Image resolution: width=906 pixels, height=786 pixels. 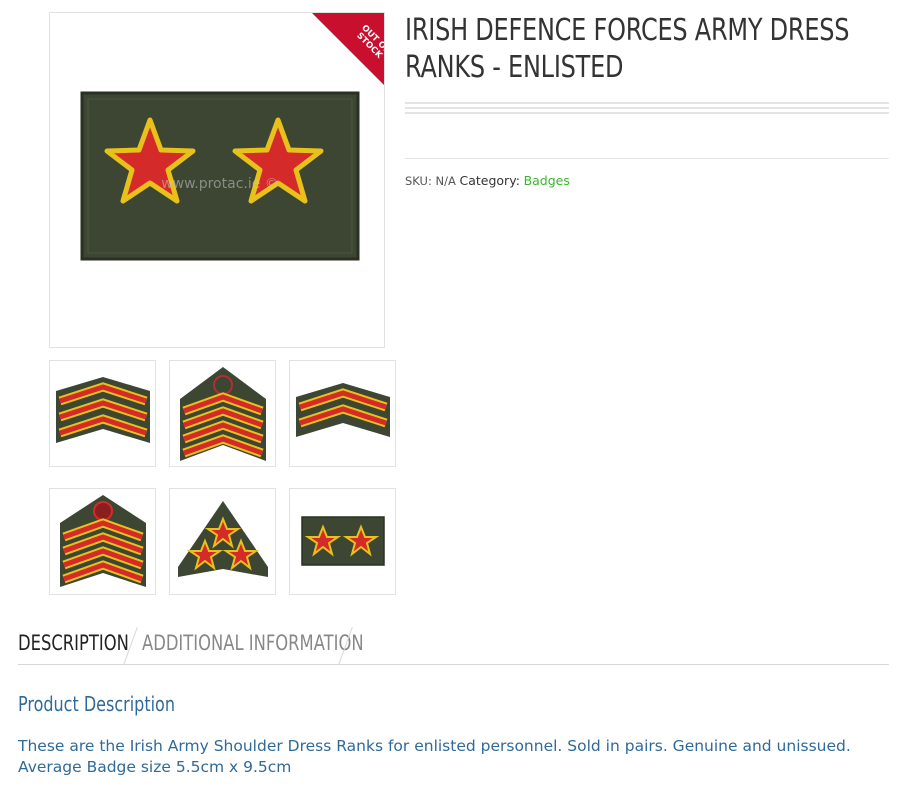 What do you see at coordinates (453, 664) in the screenshot?
I see `tabs-divider` at bounding box center [453, 664].